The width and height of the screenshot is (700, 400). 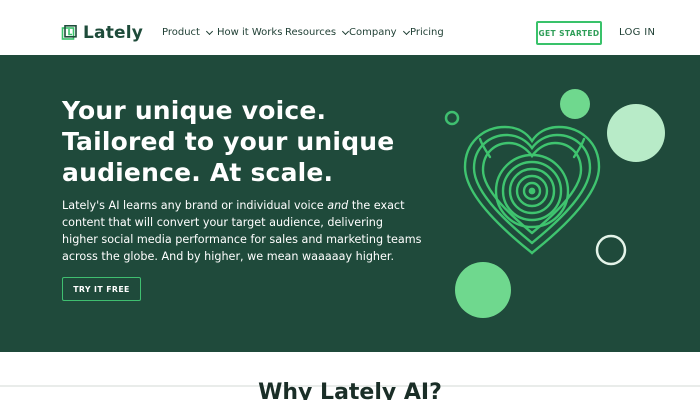 What do you see at coordinates (636, 133) in the screenshot?
I see `decor-dot-large-mint` at bounding box center [636, 133].